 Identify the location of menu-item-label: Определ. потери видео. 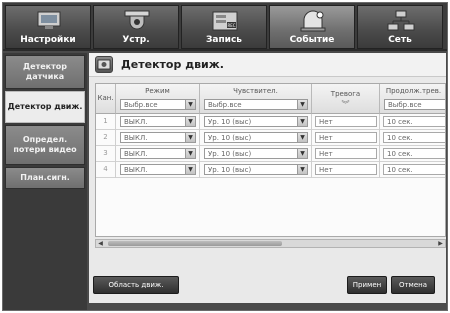
(45, 144).